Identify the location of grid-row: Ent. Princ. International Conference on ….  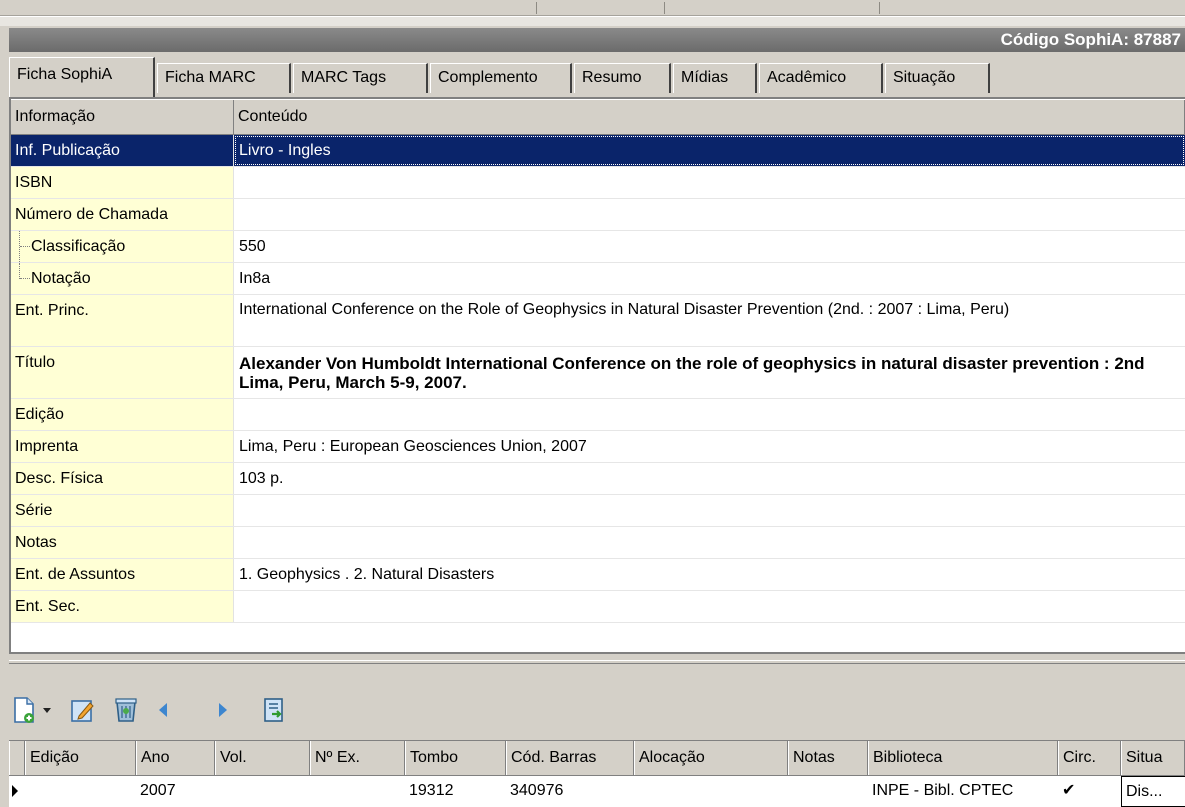
(598, 321).